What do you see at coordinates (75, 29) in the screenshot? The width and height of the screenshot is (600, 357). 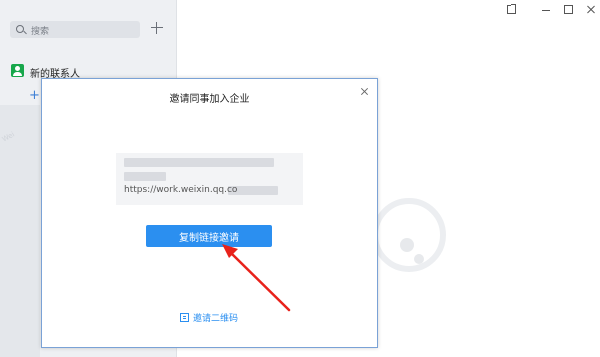 I see `search-box: 搜索` at bounding box center [75, 29].